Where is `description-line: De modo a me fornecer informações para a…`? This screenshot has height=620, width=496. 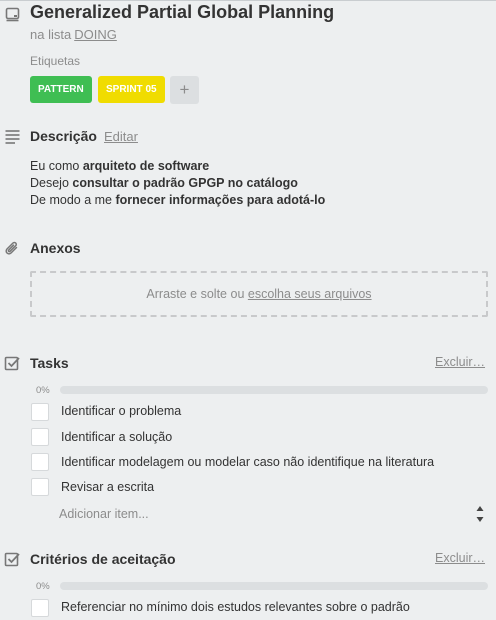 description-line: De modo a me fornecer informações para a… is located at coordinates (178, 200).